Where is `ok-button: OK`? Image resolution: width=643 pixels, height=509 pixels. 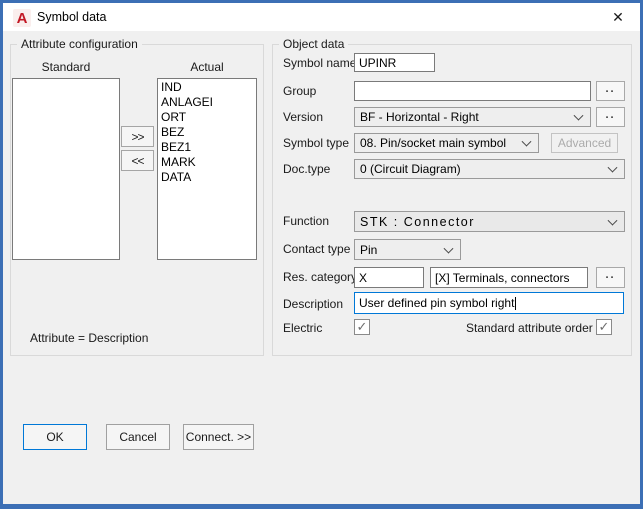 ok-button: OK is located at coordinates (55, 437).